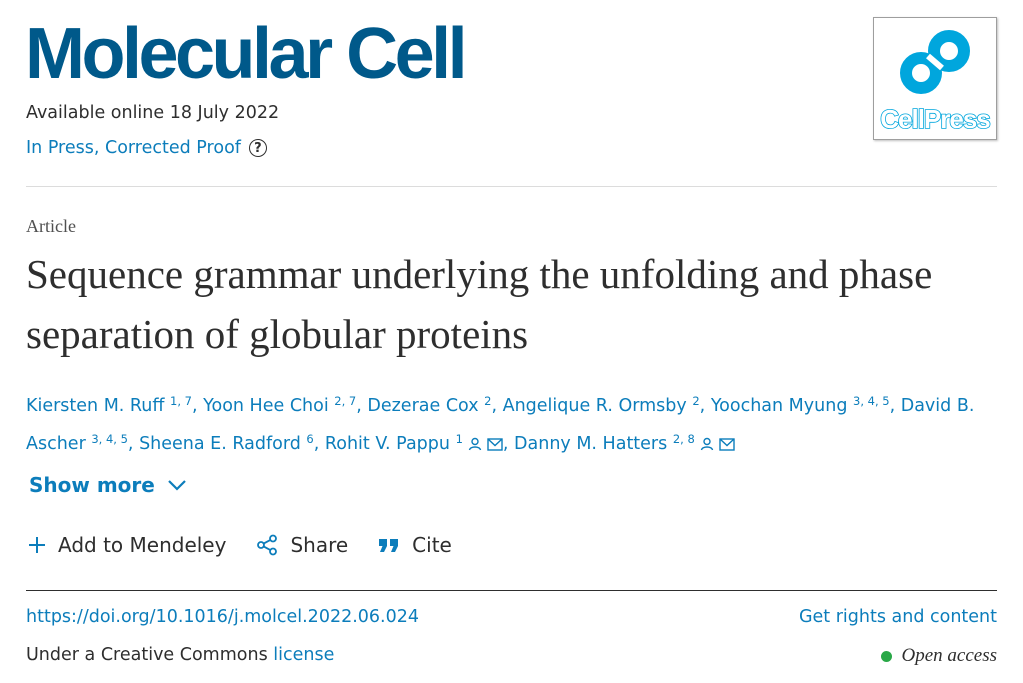  What do you see at coordinates (459, 439) in the screenshot?
I see `author-affiliation: 1` at bounding box center [459, 439].